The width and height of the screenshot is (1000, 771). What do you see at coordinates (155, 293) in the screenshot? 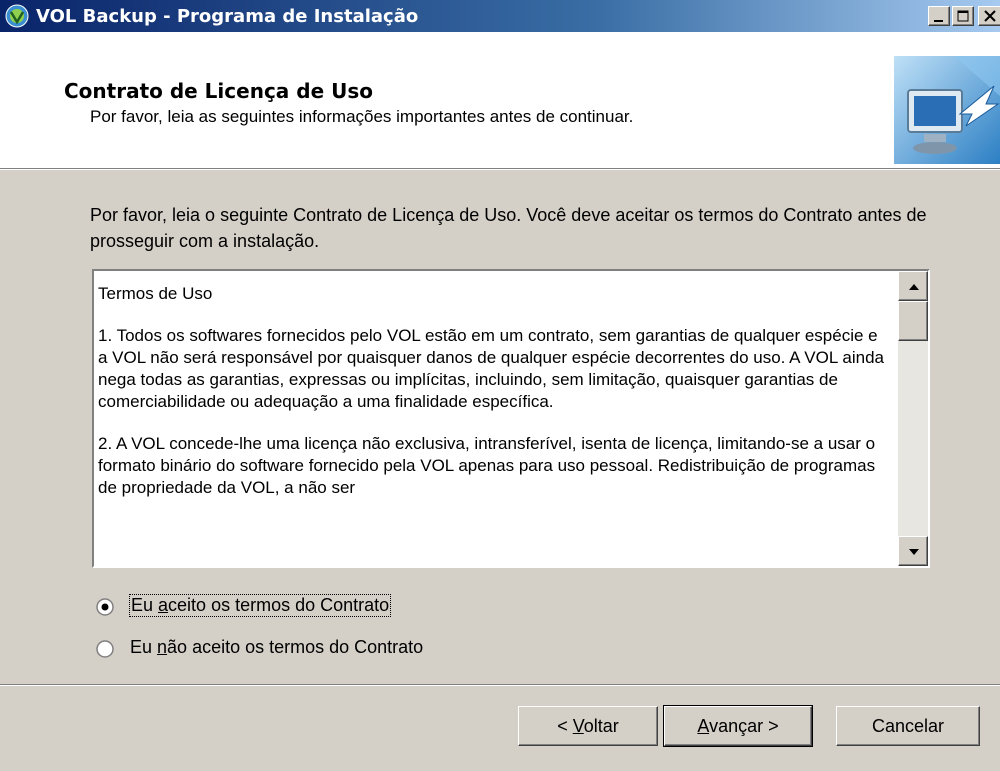
I see `license-paragraph: Termos de Uso` at bounding box center [155, 293].